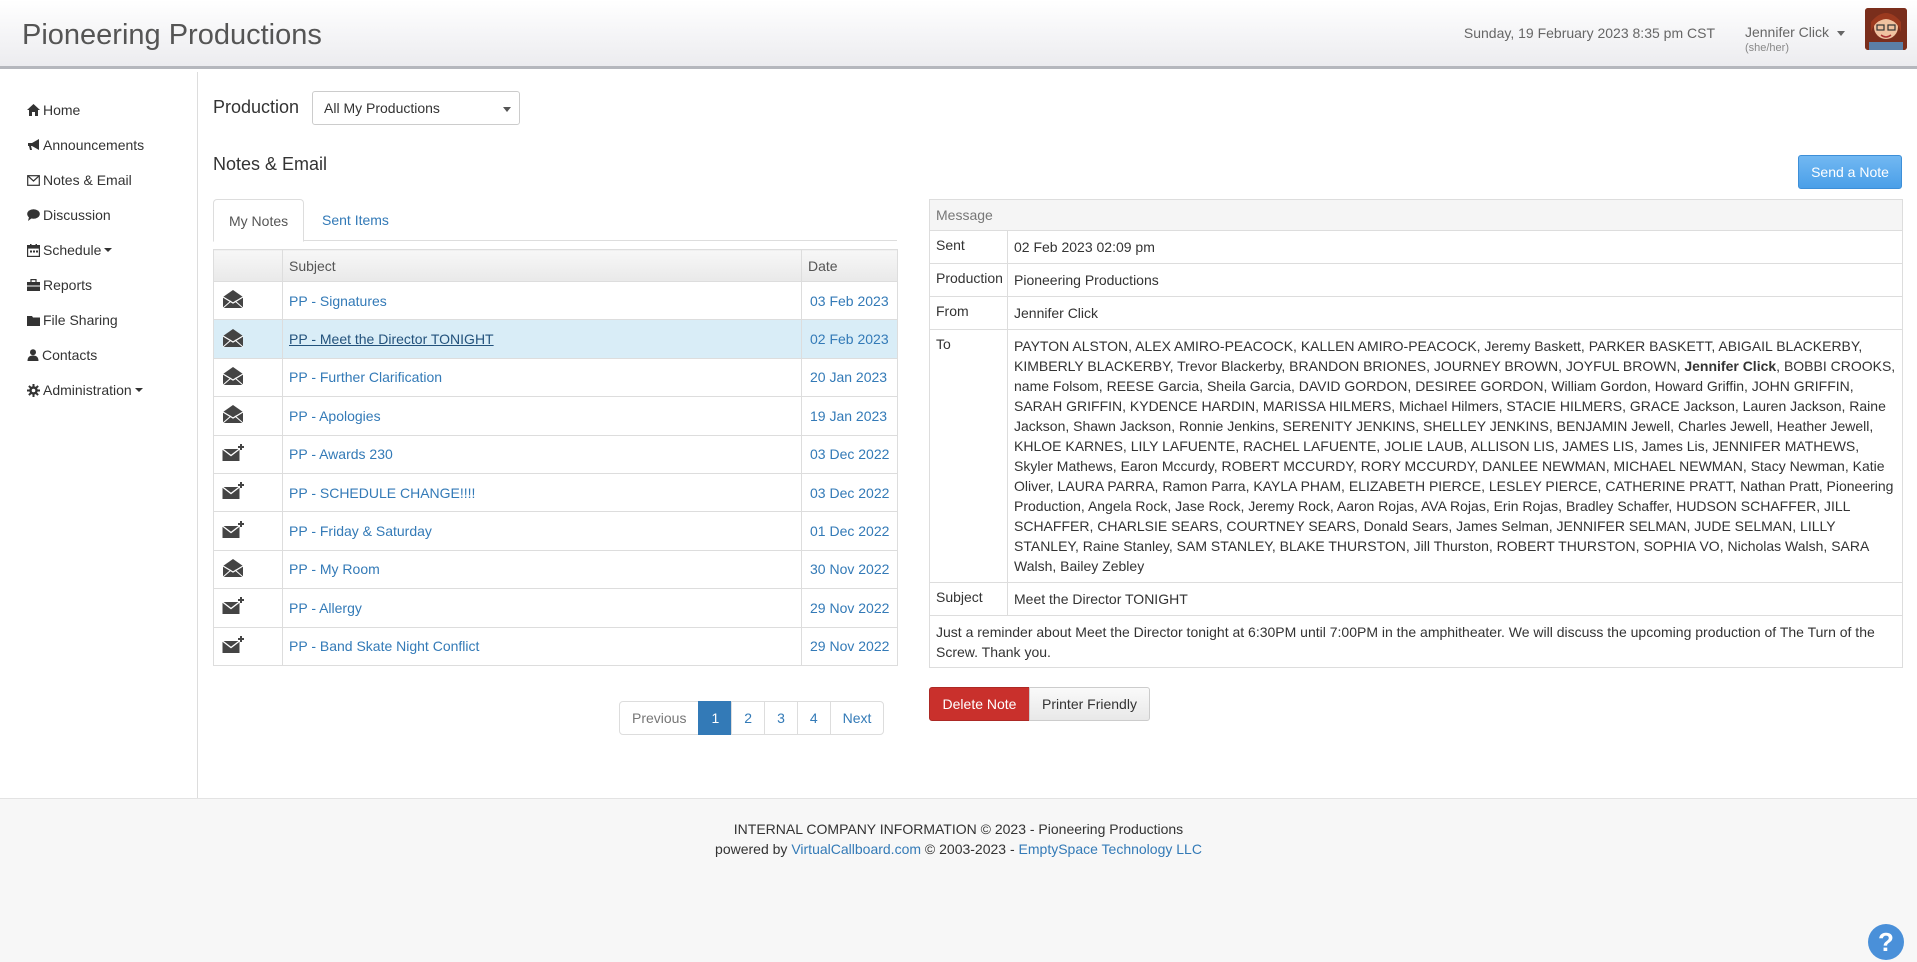 The width and height of the screenshot is (1917, 962). I want to click on sidebar-item-home: Home, so click(53, 110).